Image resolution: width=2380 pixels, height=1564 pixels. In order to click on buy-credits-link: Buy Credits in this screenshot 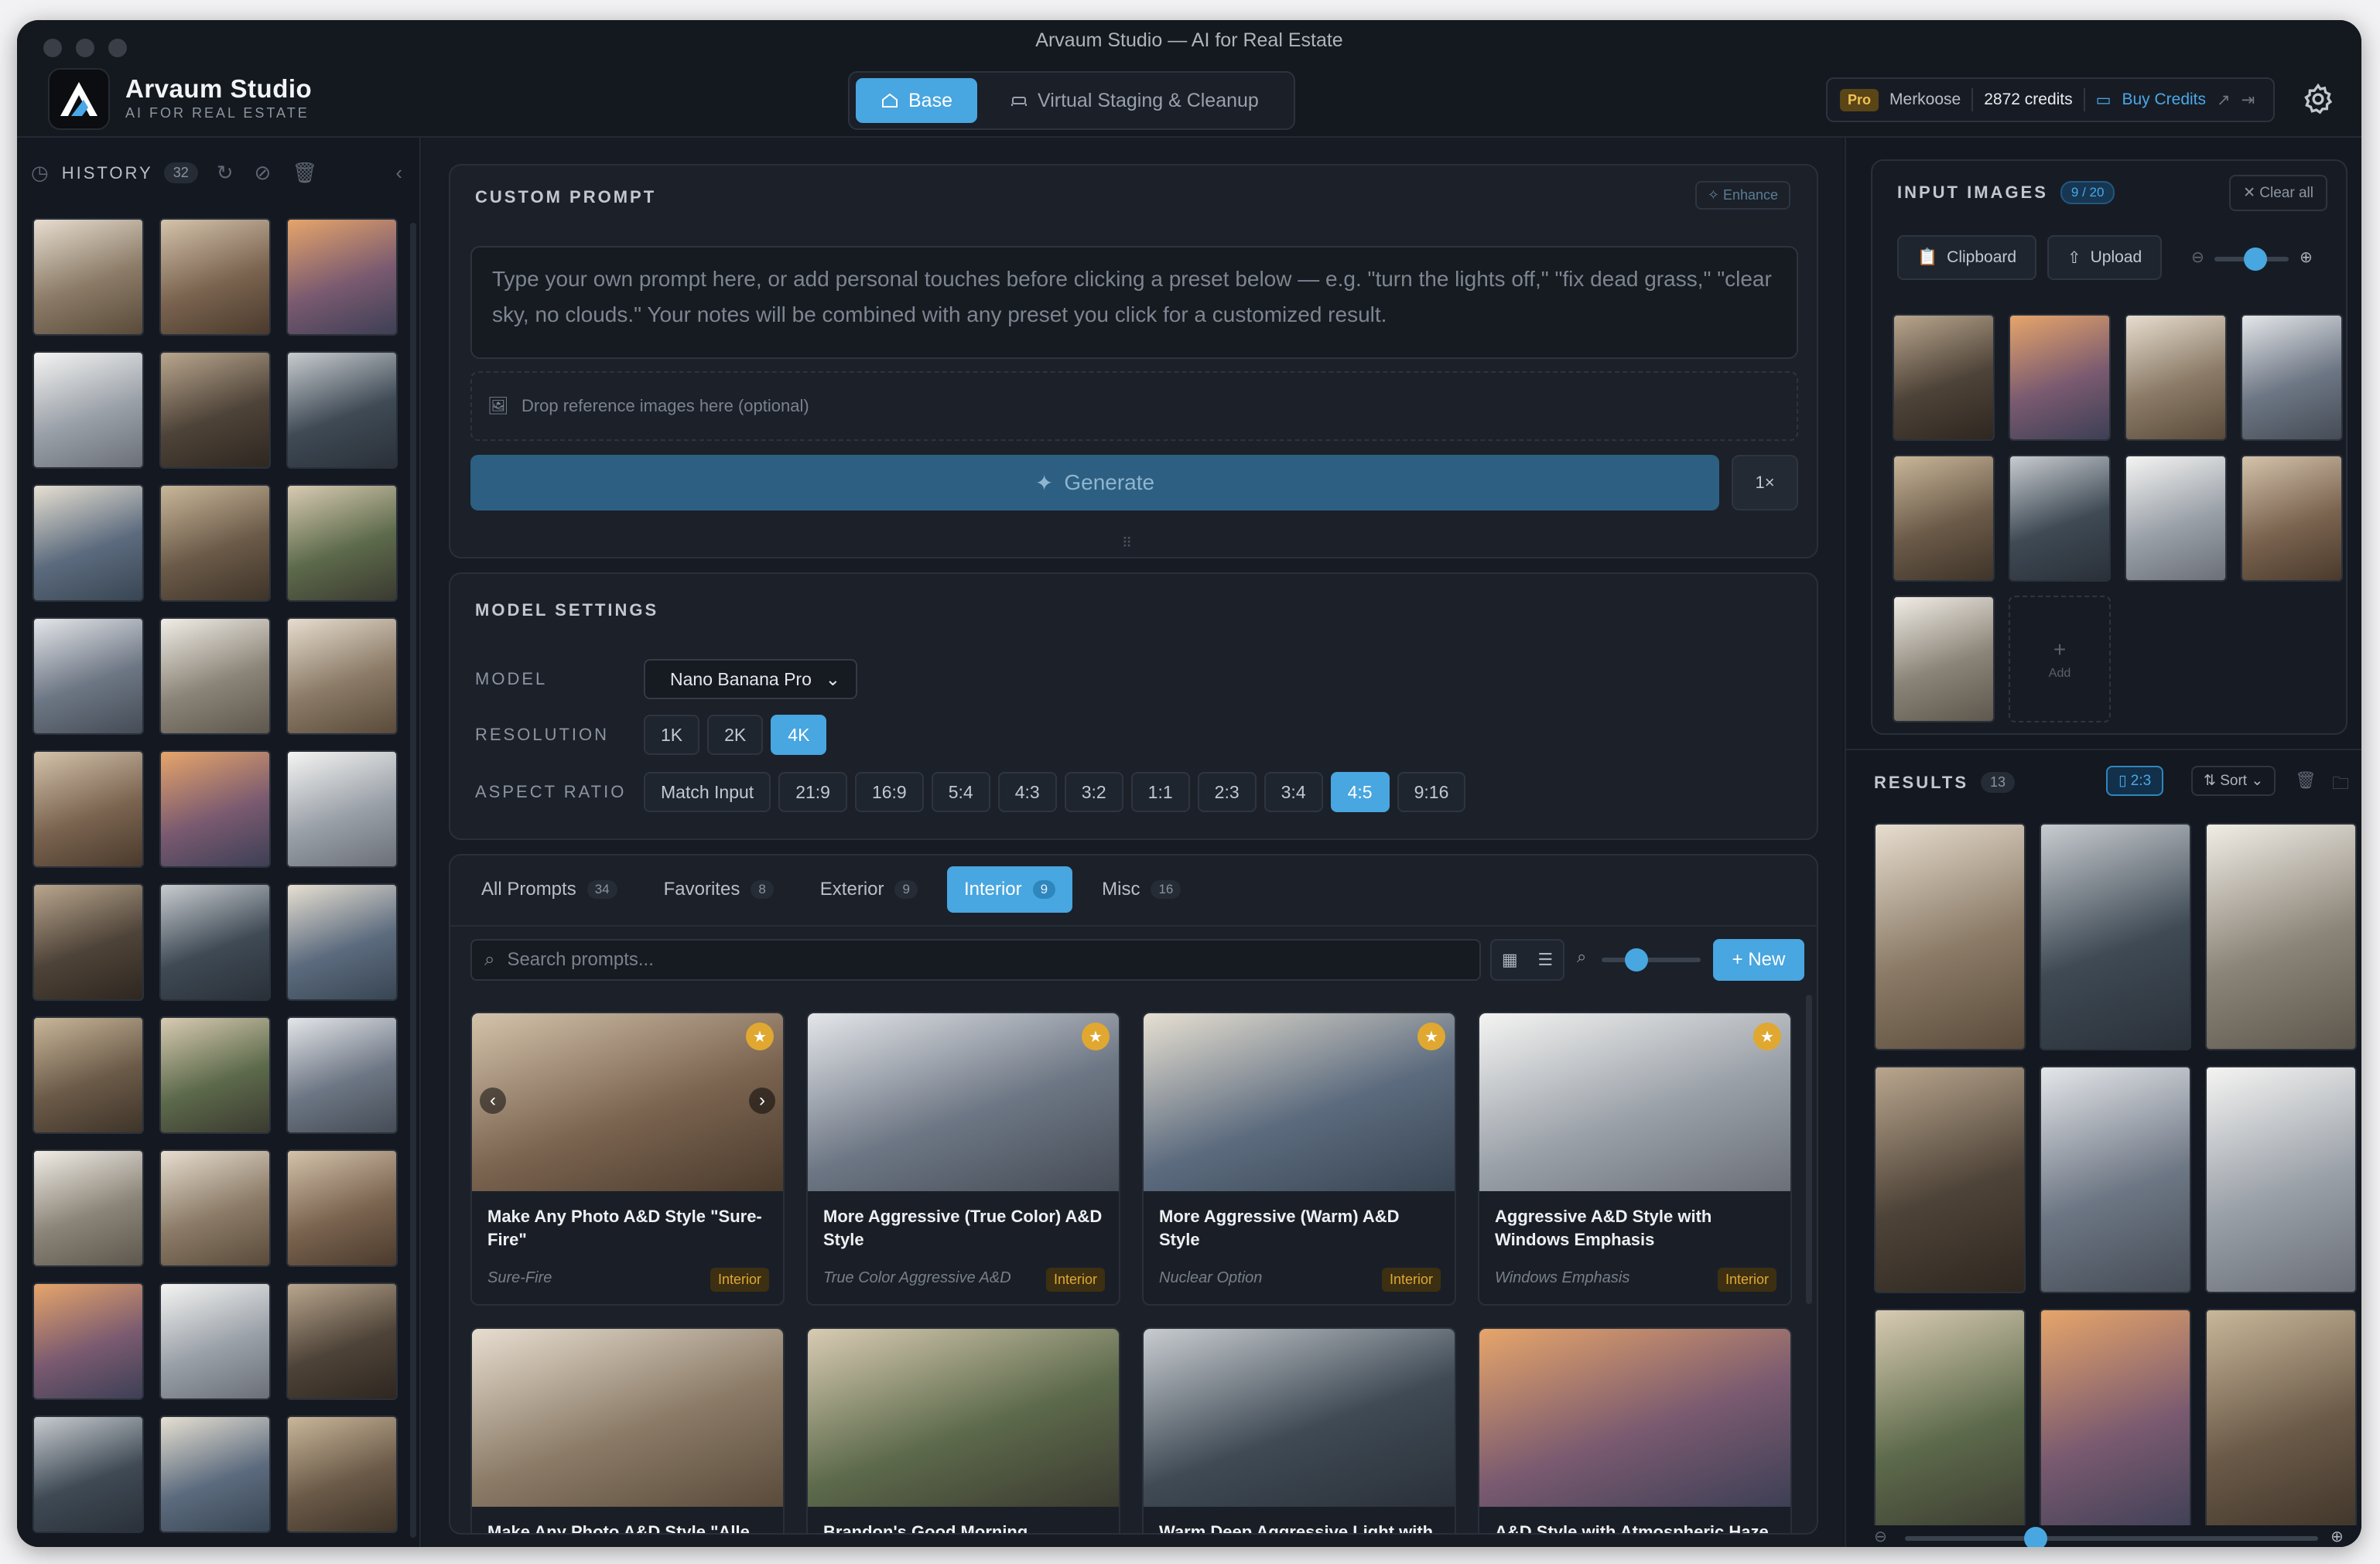, I will do `click(2164, 99)`.